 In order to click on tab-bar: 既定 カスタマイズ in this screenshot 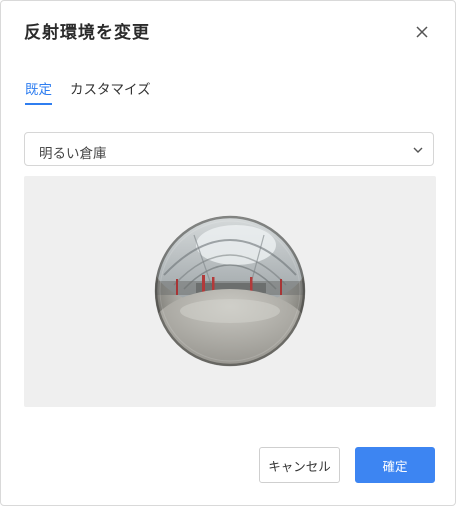, I will do `click(88, 91)`.